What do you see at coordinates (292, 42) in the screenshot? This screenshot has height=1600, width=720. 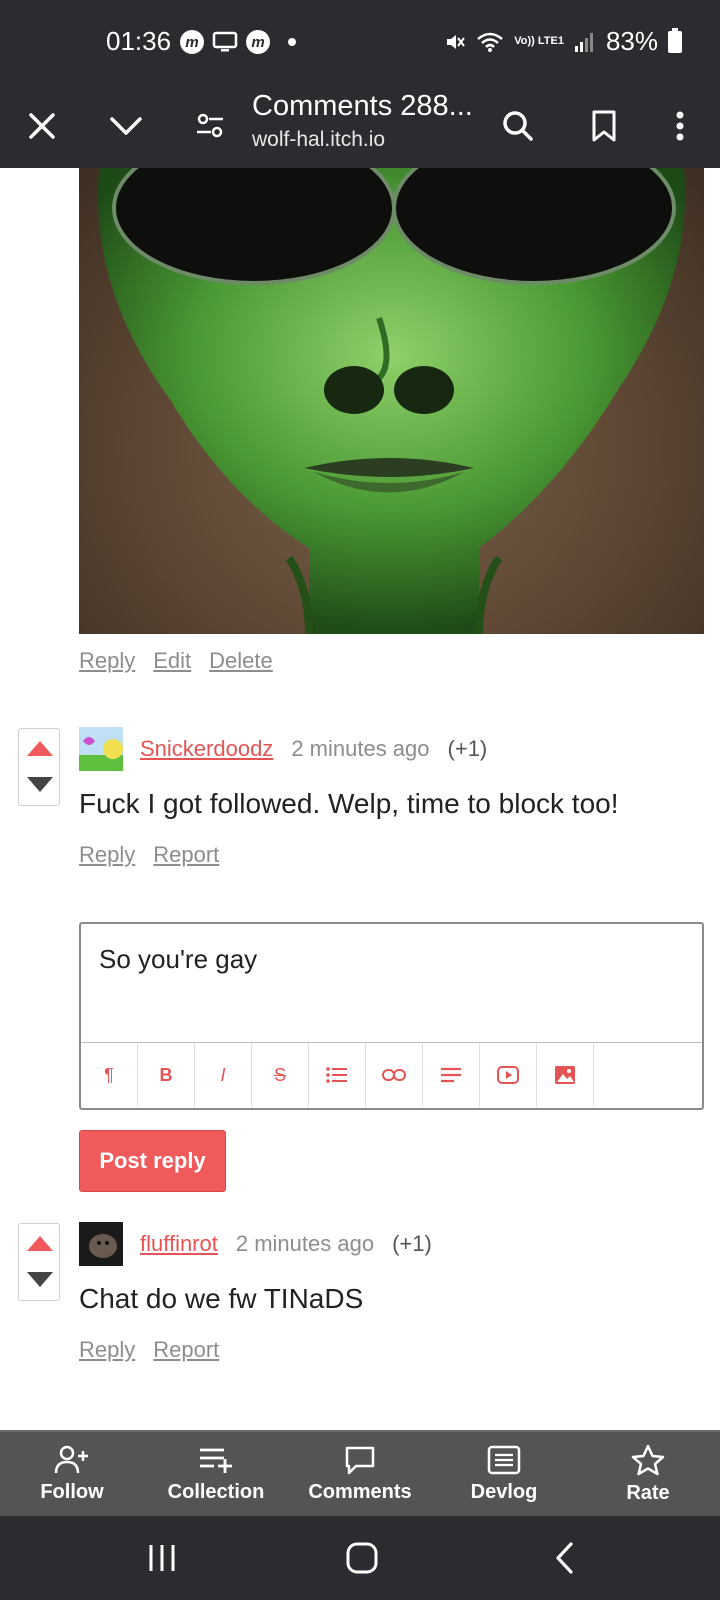 I see `more-notifications-dot` at bounding box center [292, 42].